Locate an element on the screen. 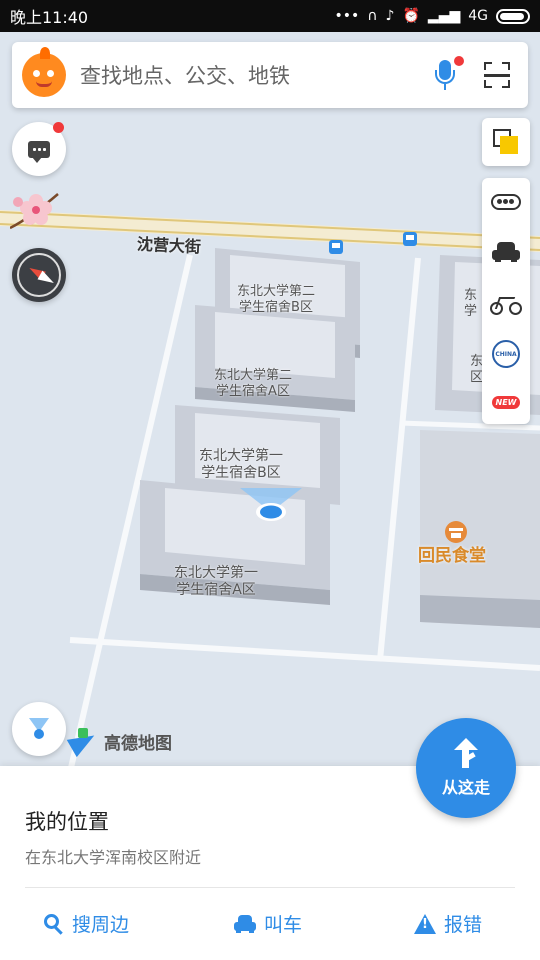 This screenshot has width=540, height=960. restaurant-icon is located at coordinates (456, 532).